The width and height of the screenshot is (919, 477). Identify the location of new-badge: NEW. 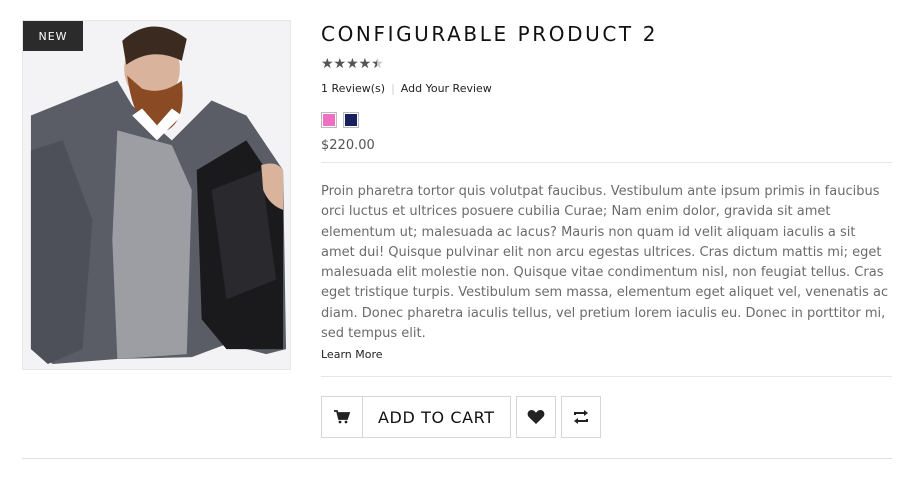
(53, 36).